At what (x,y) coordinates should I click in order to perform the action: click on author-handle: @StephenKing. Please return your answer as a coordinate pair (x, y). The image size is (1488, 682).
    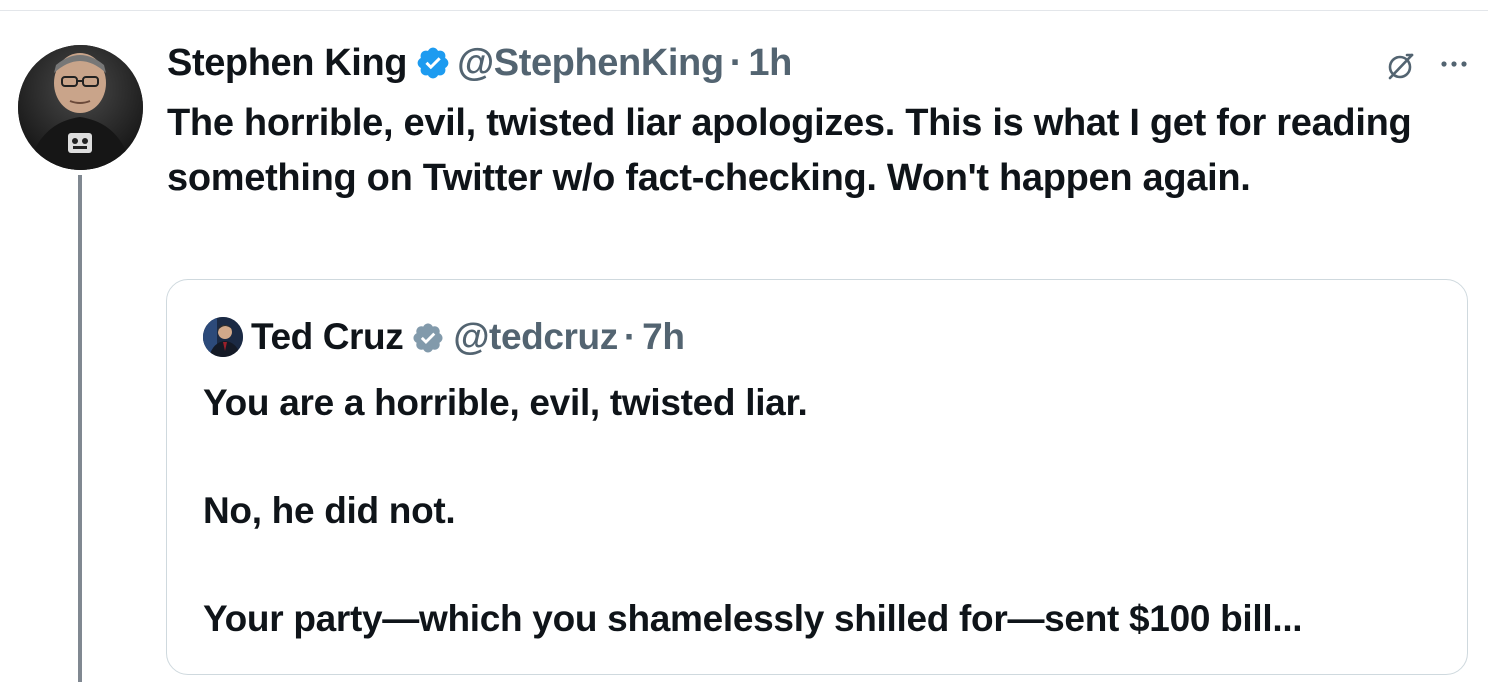
    Looking at the image, I should click on (590, 63).